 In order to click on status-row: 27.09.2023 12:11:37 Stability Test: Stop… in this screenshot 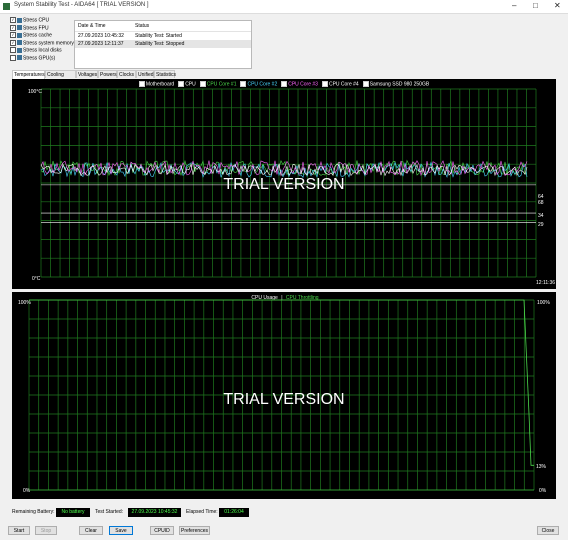, I will do `click(163, 44)`.